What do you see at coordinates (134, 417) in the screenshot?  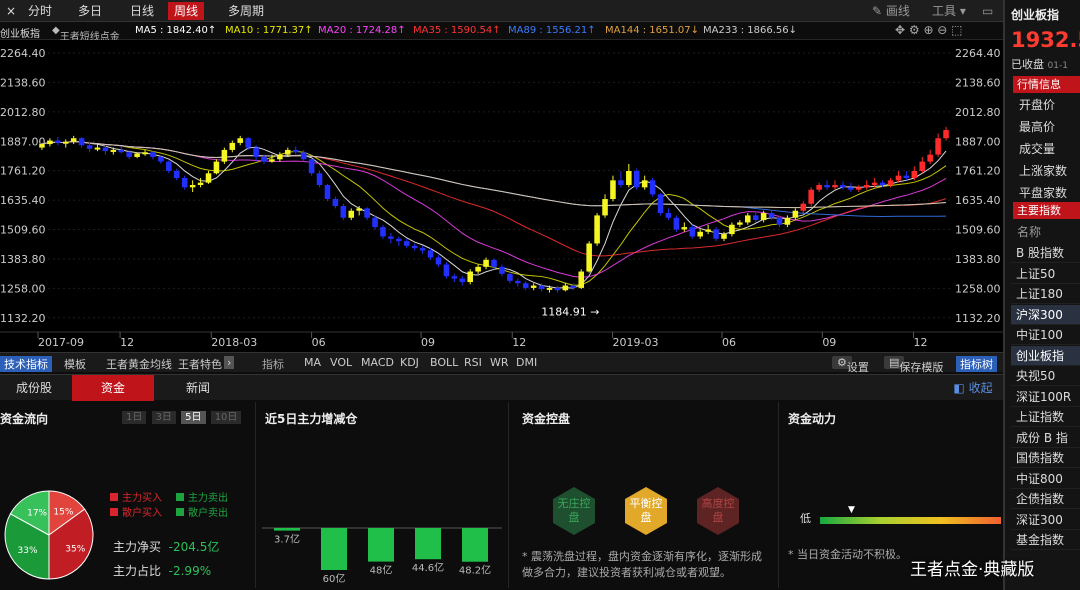 I see `period-1d: 1日` at bounding box center [134, 417].